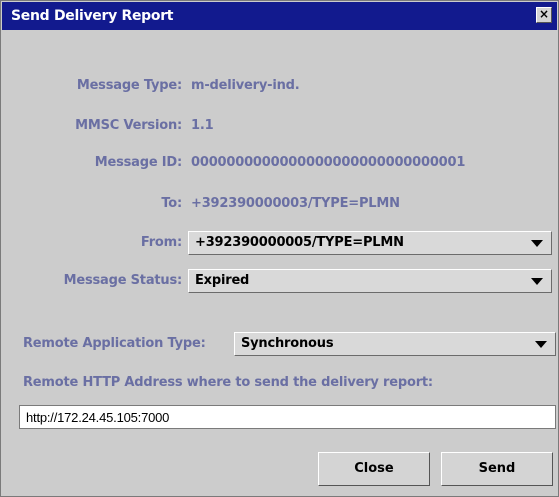 The image size is (559, 497). Describe the element at coordinates (395, 344) in the screenshot. I see `remote-application-type-select: Synchronous` at that location.